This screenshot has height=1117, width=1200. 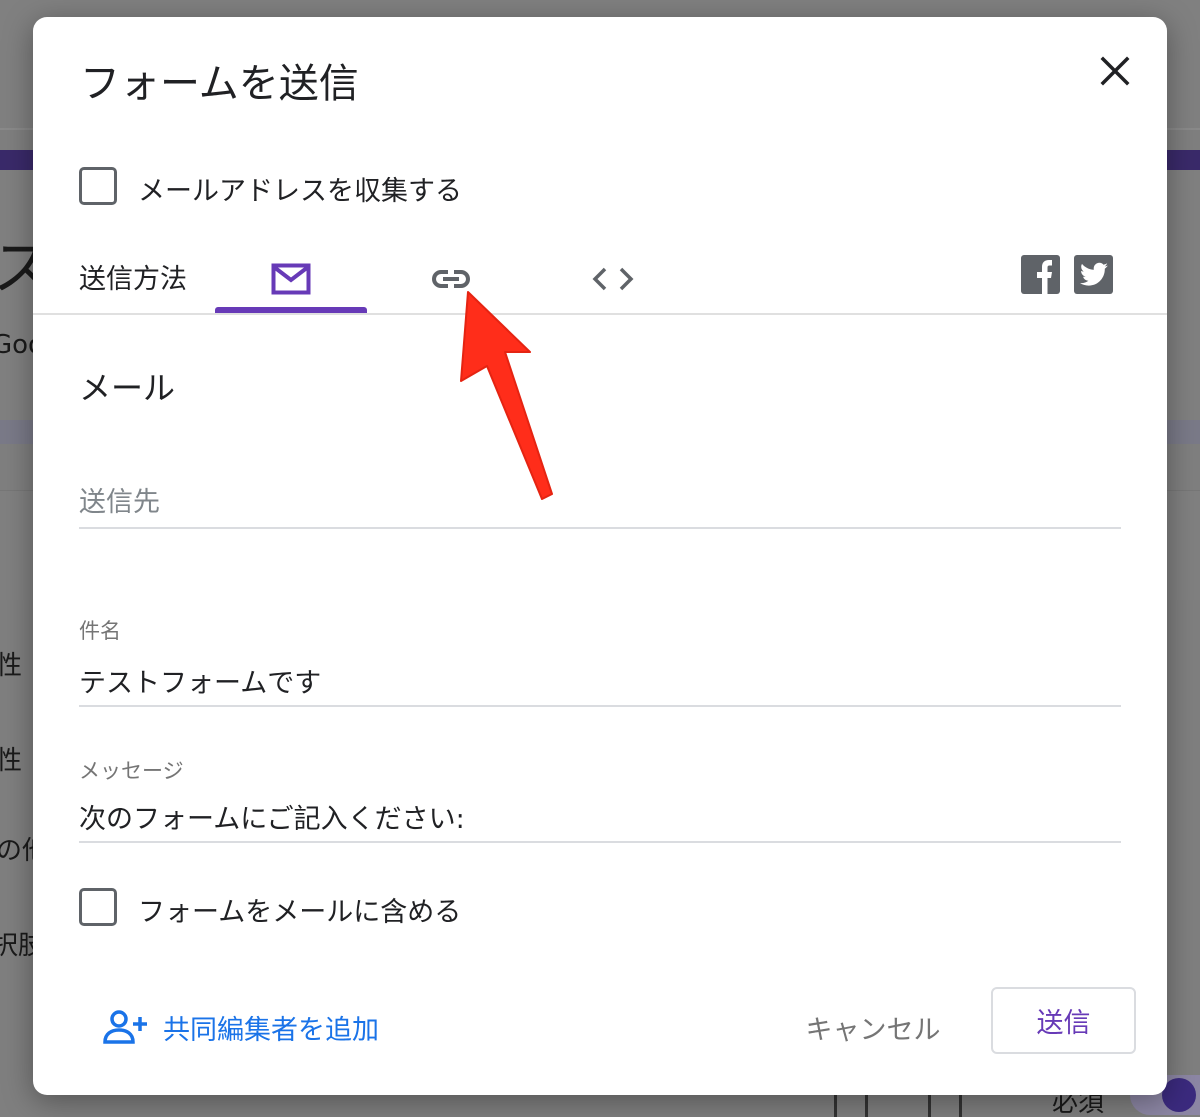 I want to click on link-icon, so click(x=451, y=279).